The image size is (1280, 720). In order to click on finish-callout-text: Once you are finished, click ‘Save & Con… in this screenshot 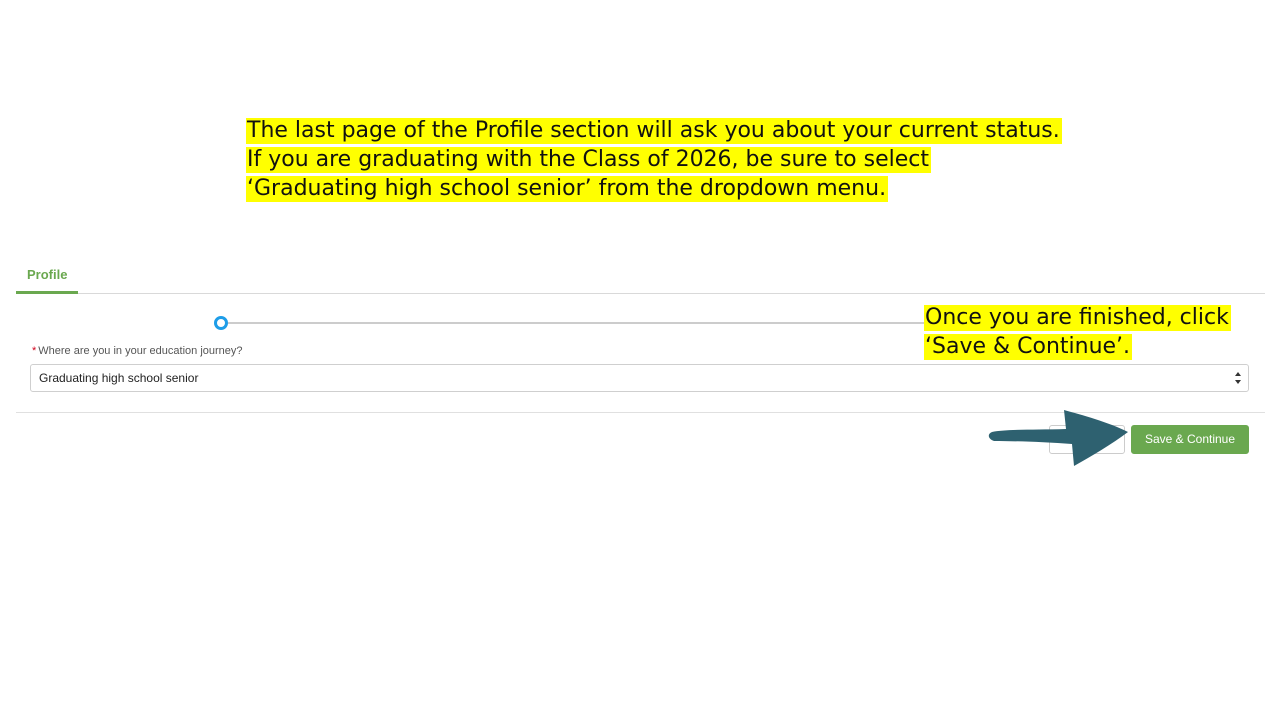, I will do `click(1077, 332)`.